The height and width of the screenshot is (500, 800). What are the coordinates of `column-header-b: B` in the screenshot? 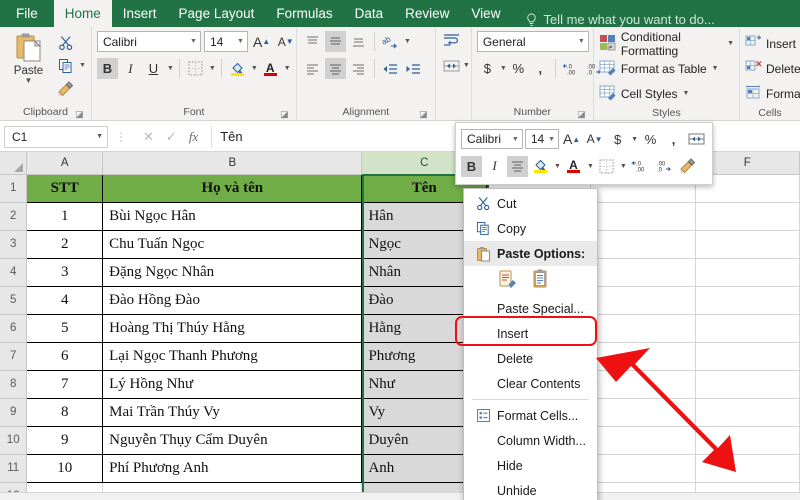 It's located at (232, 163).